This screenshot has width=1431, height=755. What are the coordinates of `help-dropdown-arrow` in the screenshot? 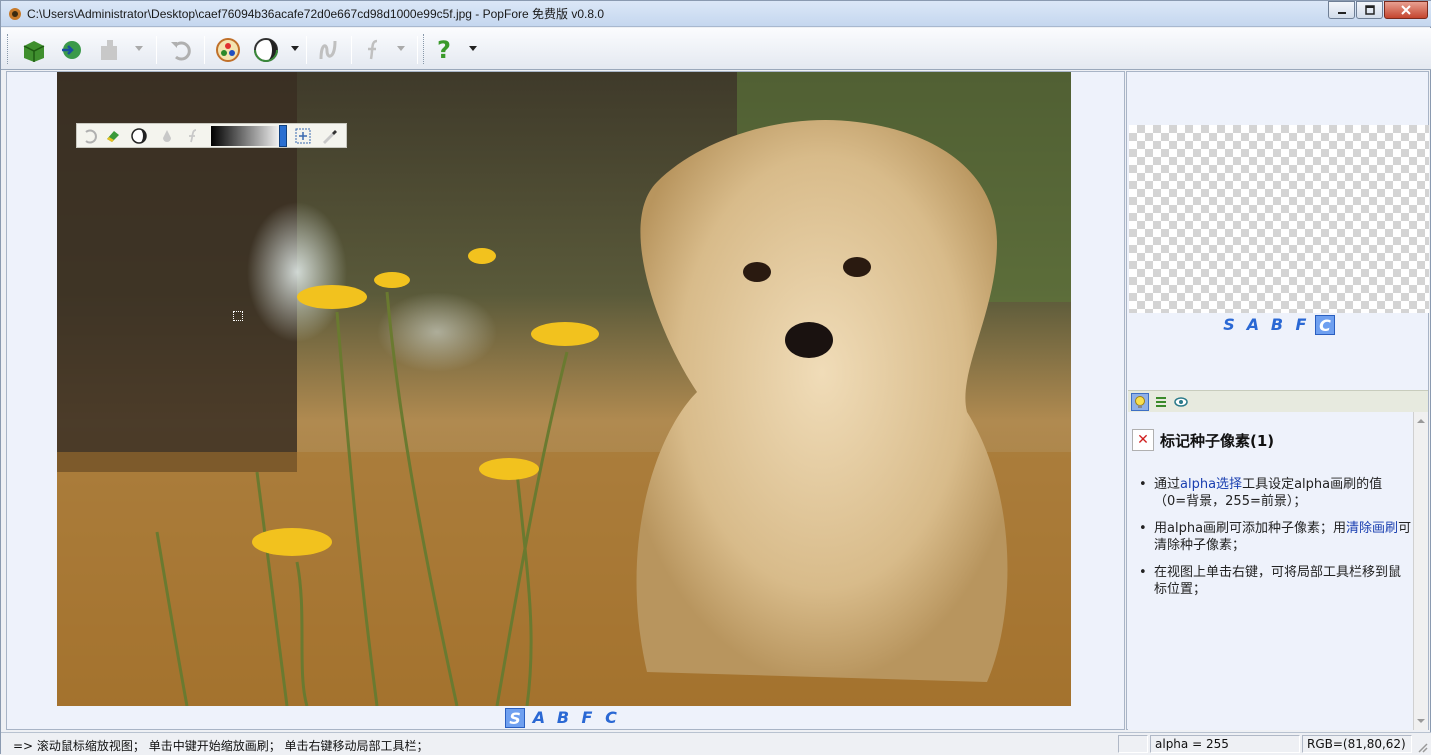 It's located at (473, 48).